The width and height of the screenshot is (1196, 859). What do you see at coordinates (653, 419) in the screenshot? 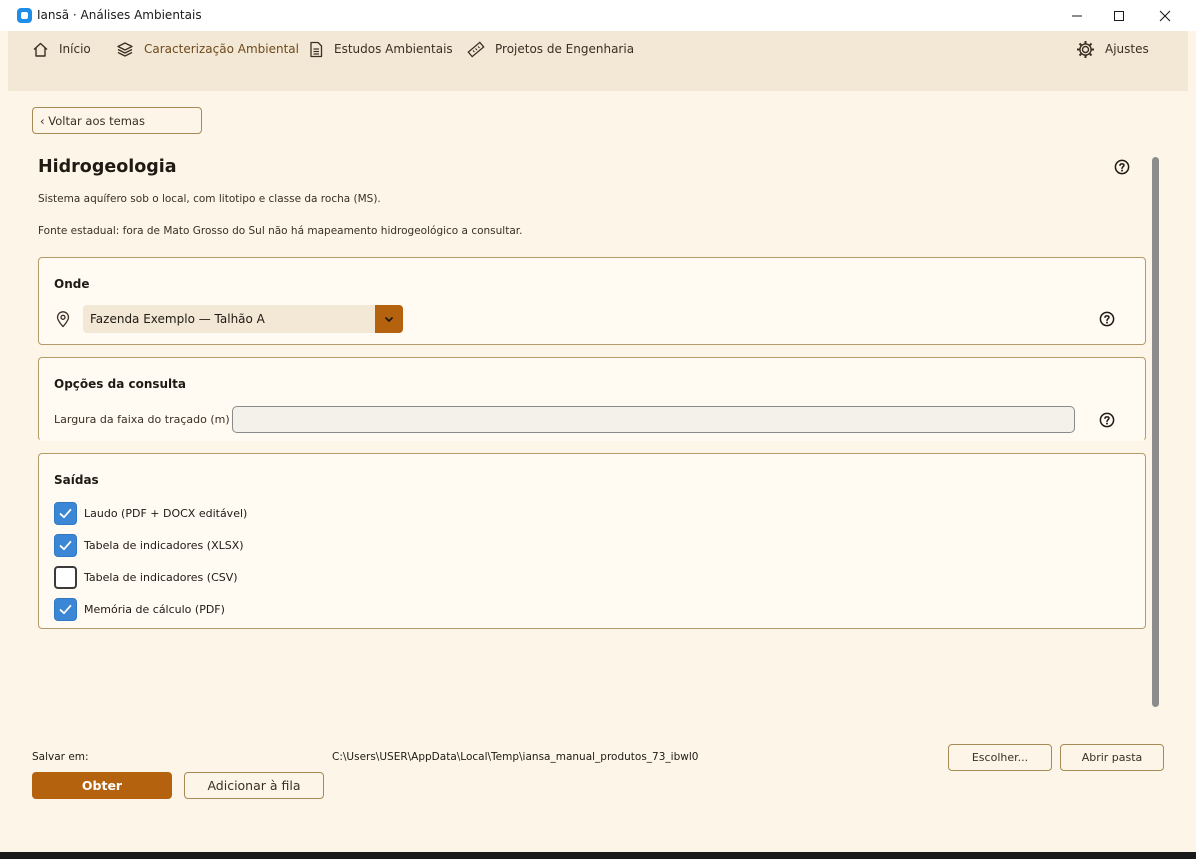
I see `strip-width-input` at bounding box center [653, 419].